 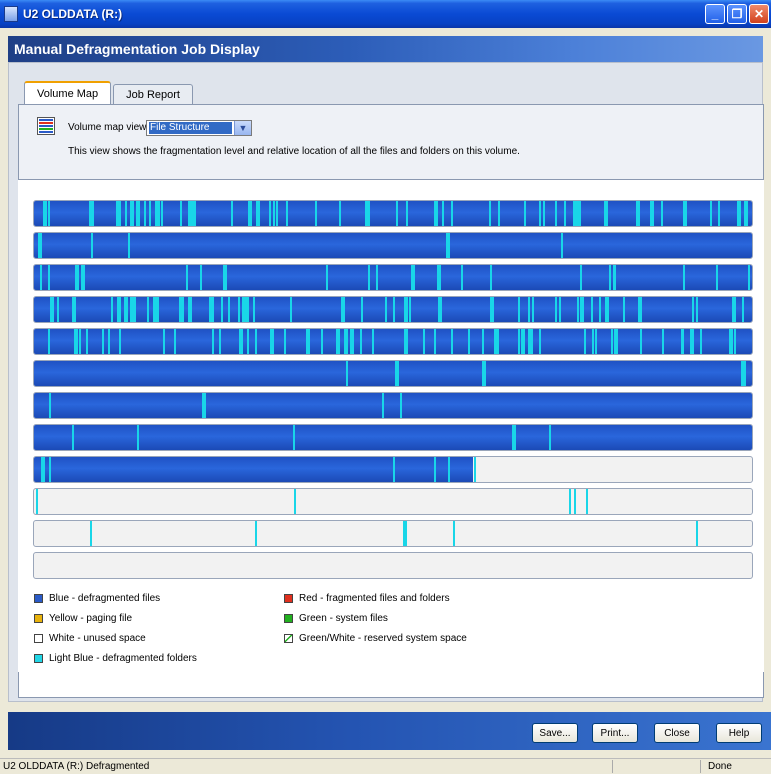 What do you see at coordinates (739, 733) in the screenshot?
I see `help-button: Help` at bounding box center [739, 733].